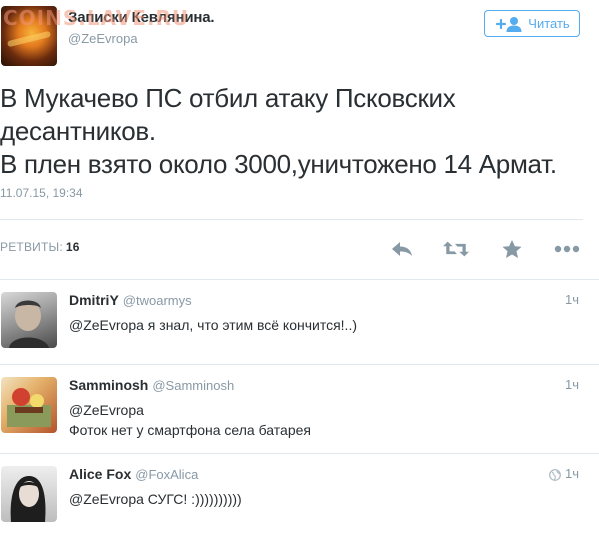  I want to click on follow-user-plus-icon, so click(509, 24).